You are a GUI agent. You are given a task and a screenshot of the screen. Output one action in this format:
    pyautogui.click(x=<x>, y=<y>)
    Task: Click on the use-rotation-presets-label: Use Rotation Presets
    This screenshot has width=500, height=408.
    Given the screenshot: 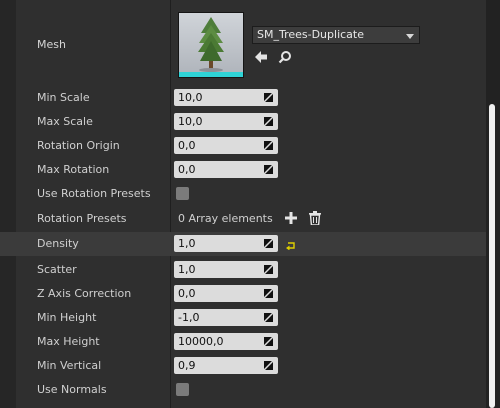 What is the action you would take?
    pyautogui.click(x=94, y=193)
    